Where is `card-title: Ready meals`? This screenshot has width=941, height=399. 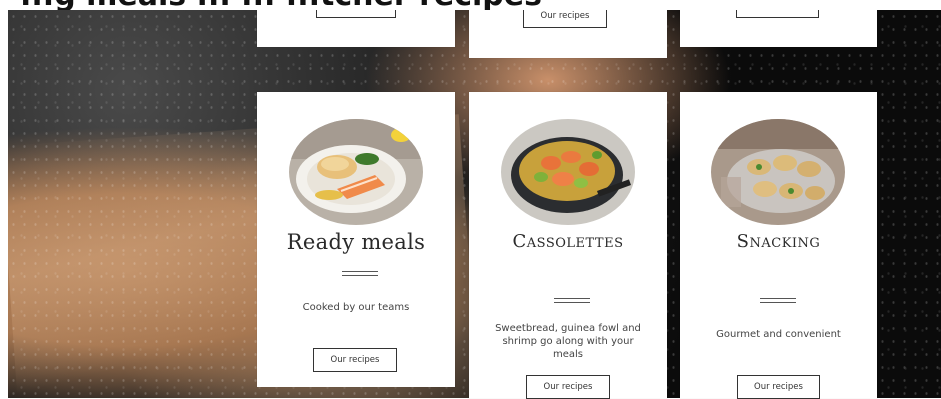 card-title: Ready meals is located at coordinates (356, 242).